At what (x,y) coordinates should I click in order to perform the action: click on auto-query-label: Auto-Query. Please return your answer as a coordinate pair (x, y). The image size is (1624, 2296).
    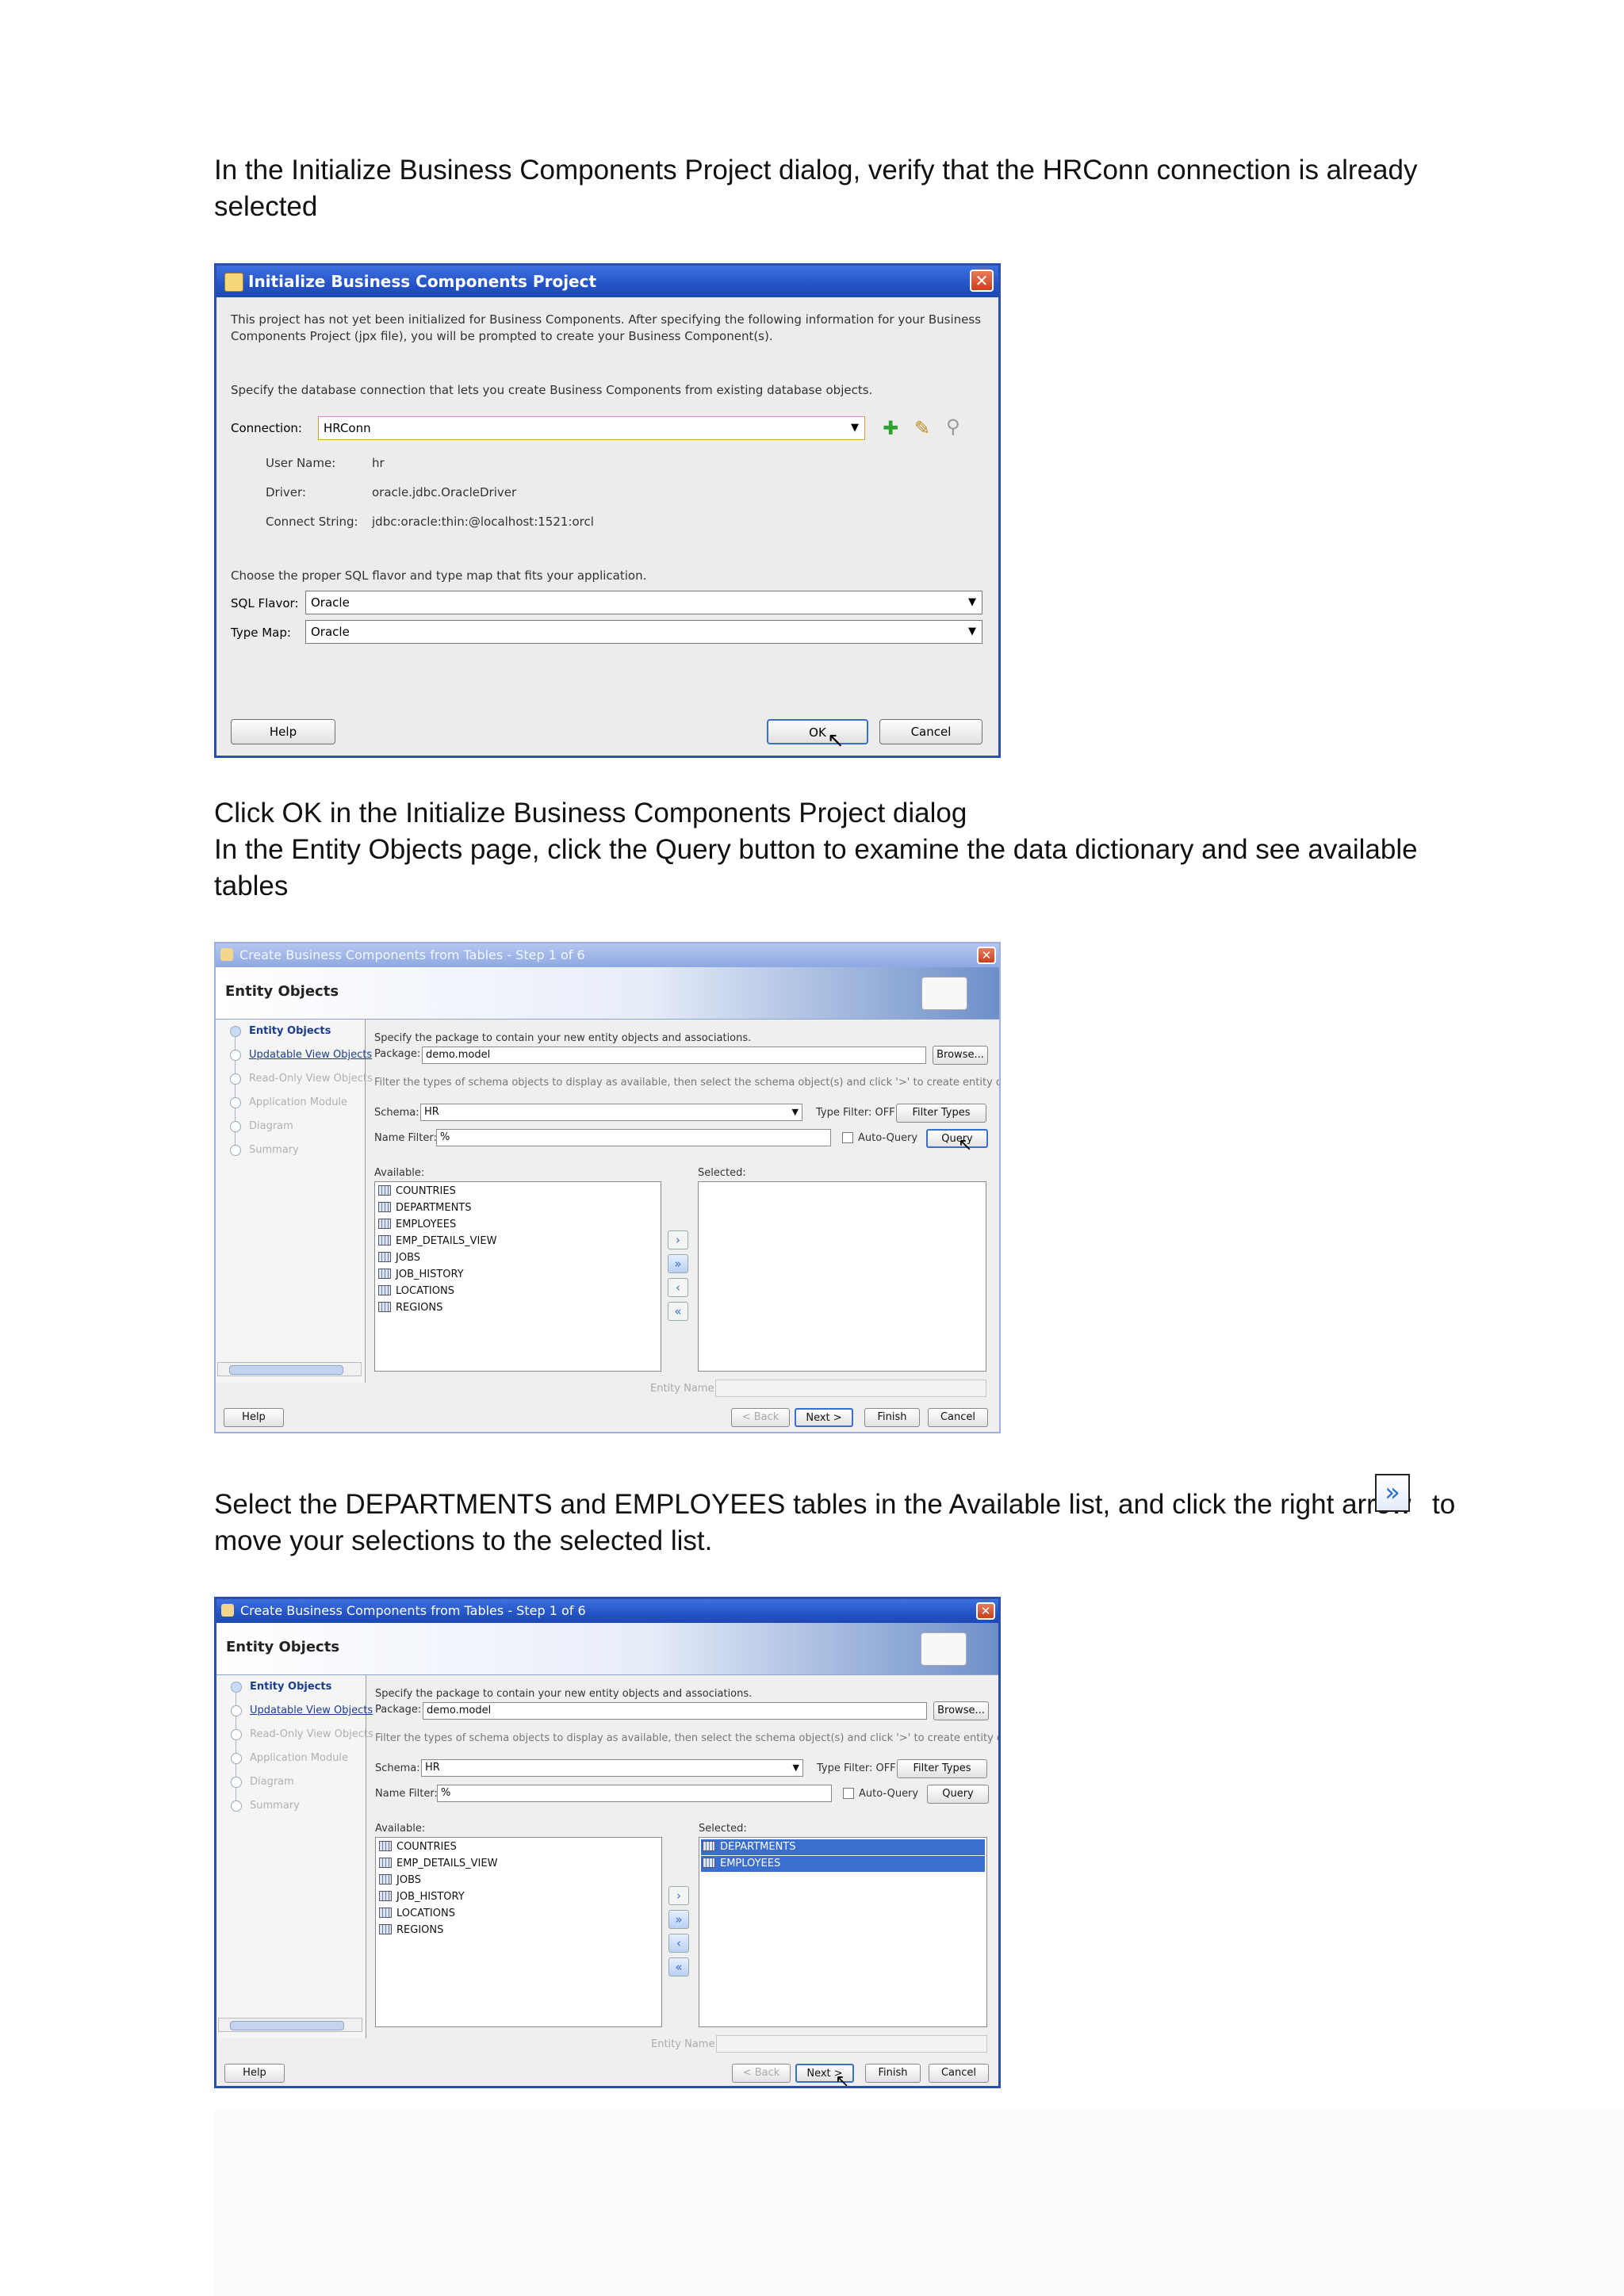
    Looking at the image, I should click on (889, 1794).